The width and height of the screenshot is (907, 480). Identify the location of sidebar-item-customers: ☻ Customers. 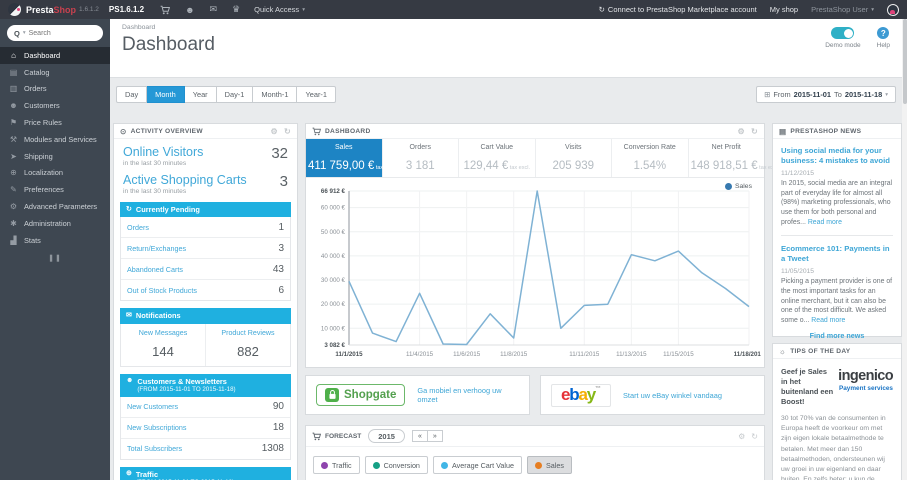
(55, 105).